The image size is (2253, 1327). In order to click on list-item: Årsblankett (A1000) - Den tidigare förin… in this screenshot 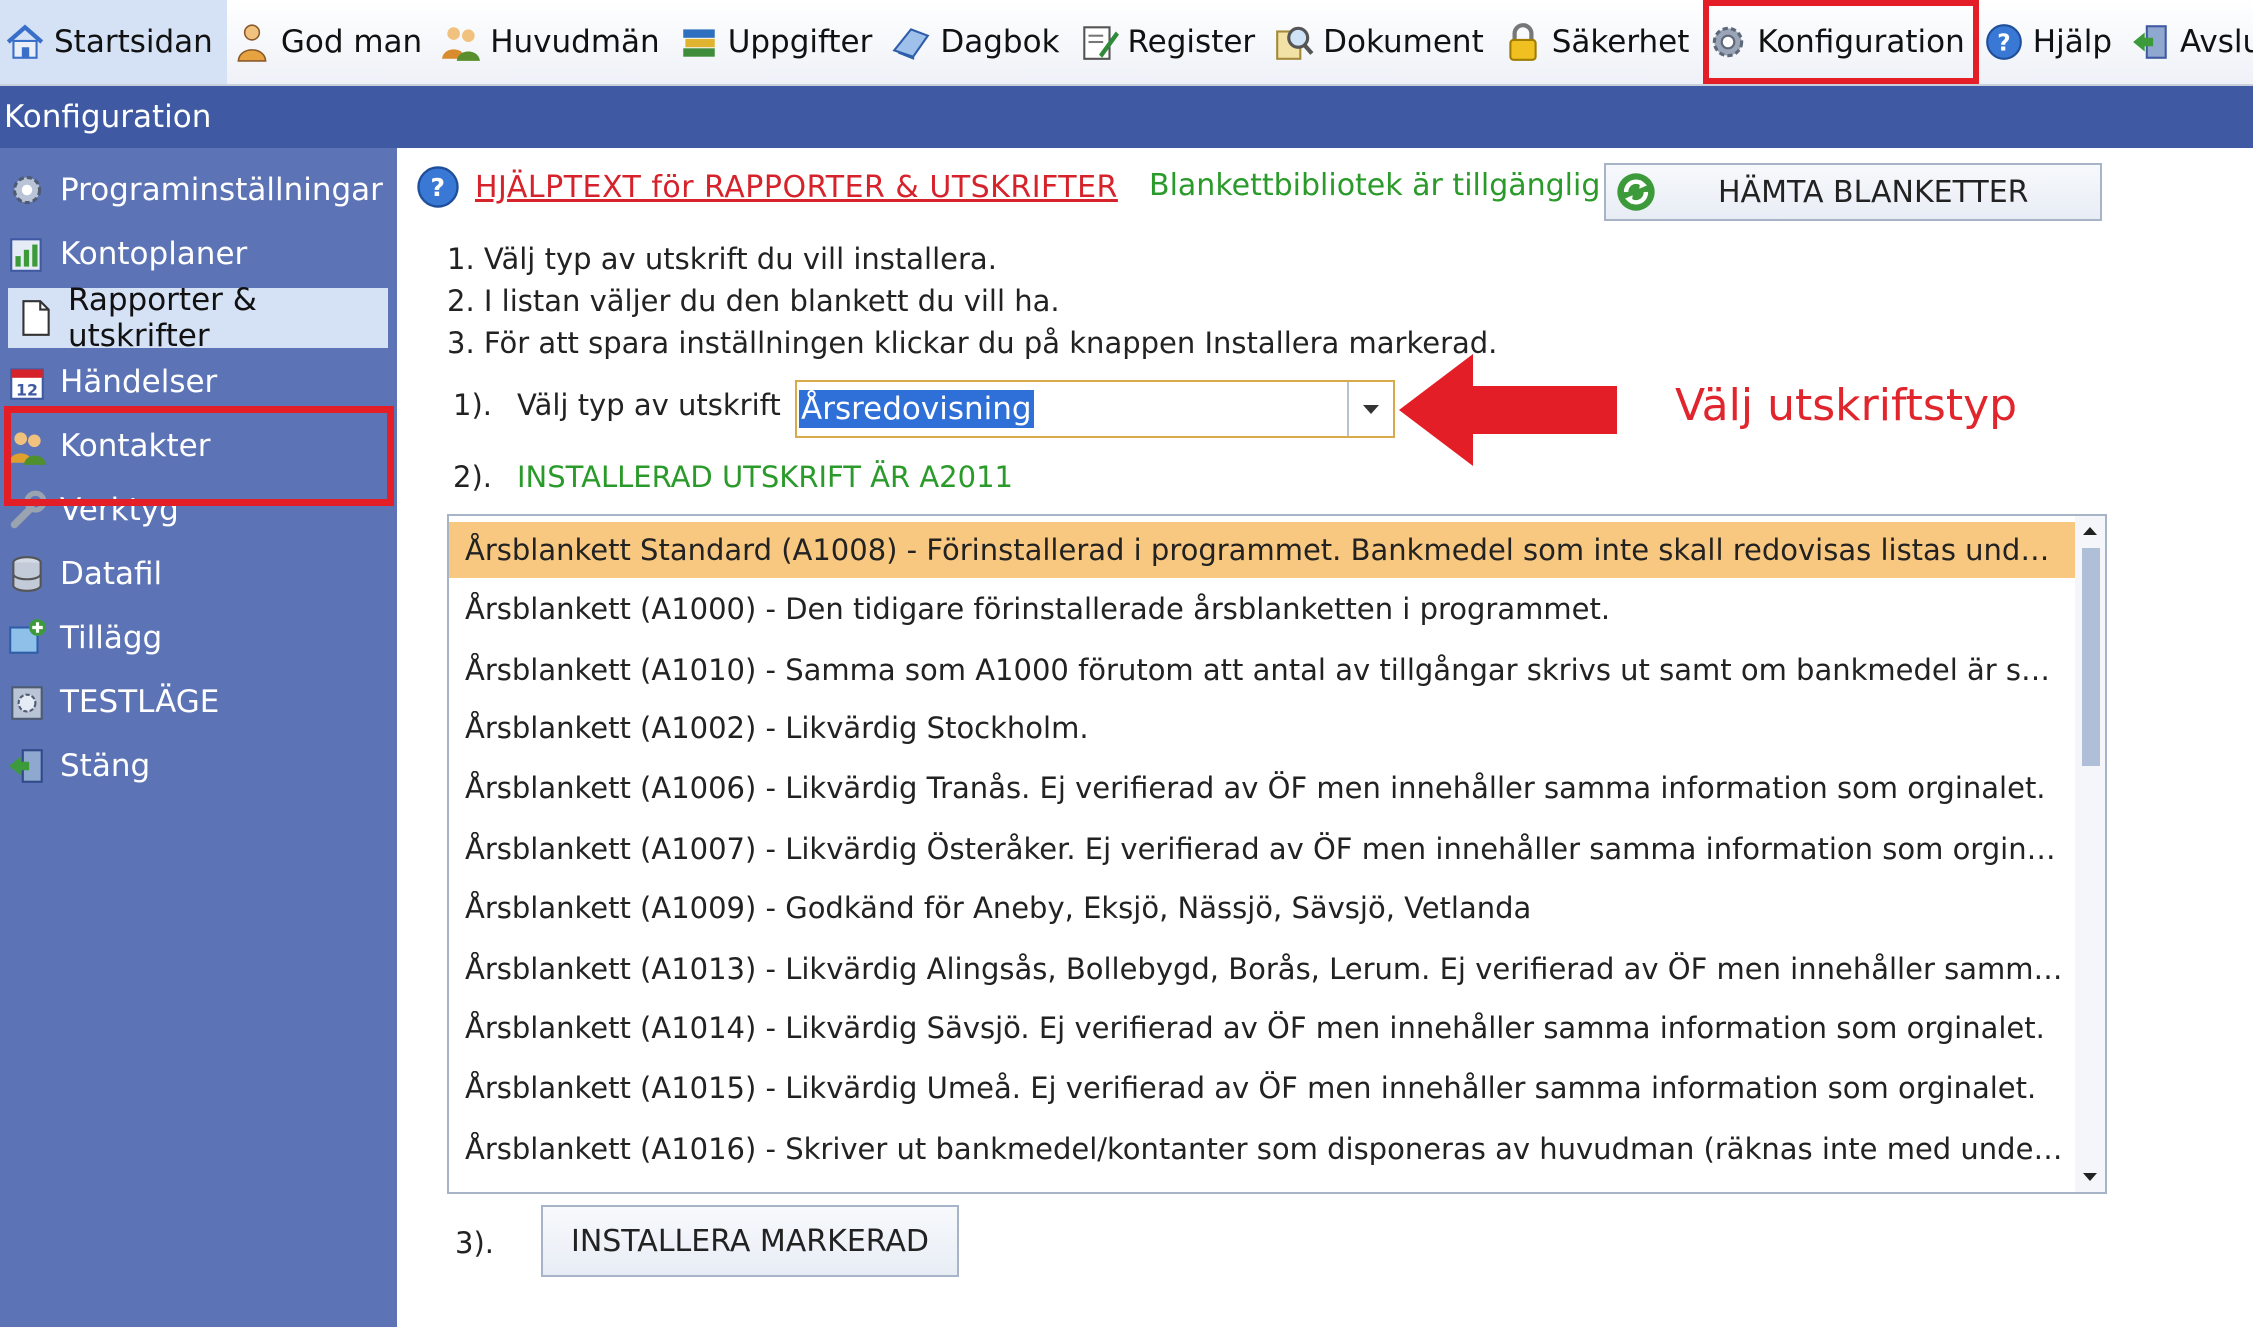, I will do `click(1262, 609)`.